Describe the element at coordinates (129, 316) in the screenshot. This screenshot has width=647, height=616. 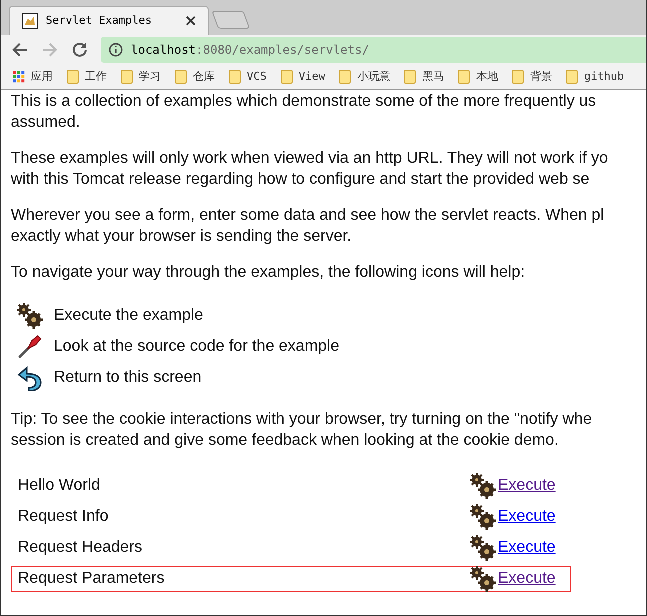
I see `legend-text: Execute the example` at that location.